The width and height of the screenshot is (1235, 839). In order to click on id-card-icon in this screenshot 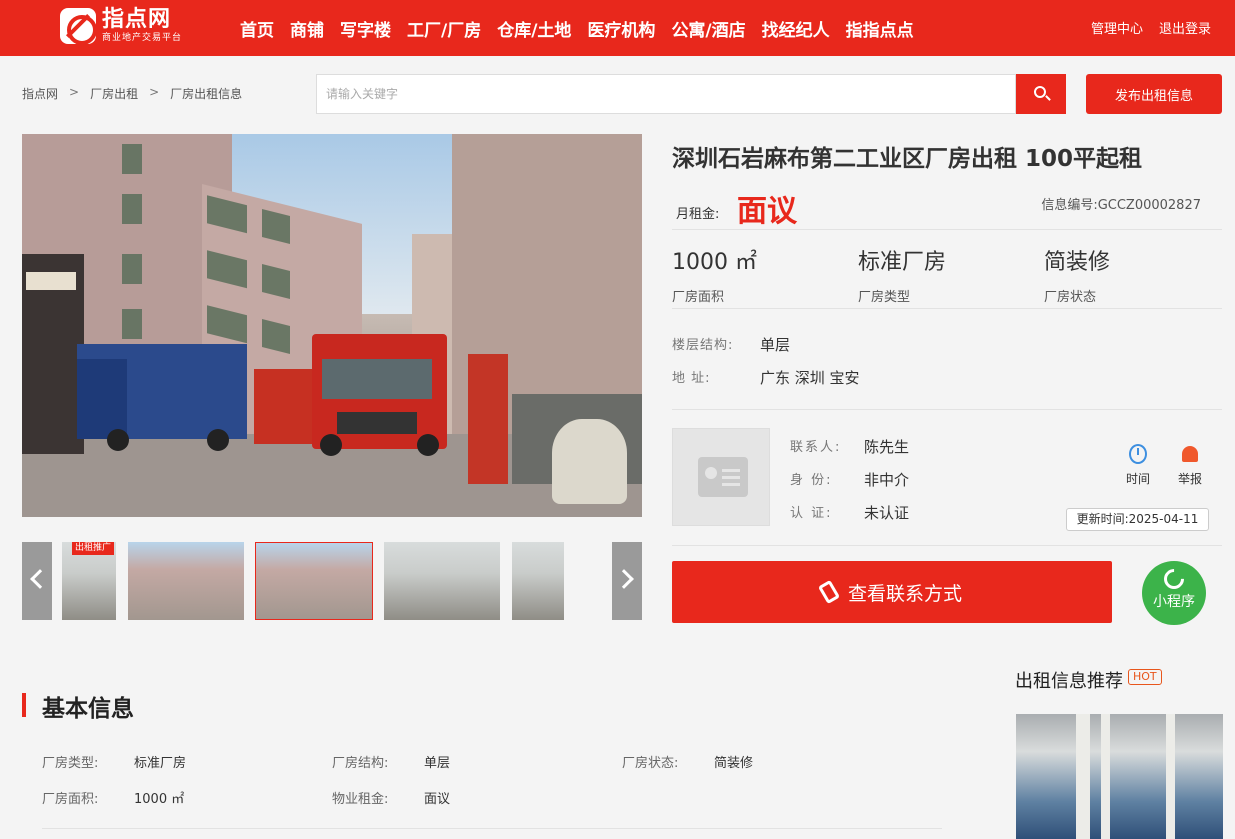, I will do `click(723, 477)`.